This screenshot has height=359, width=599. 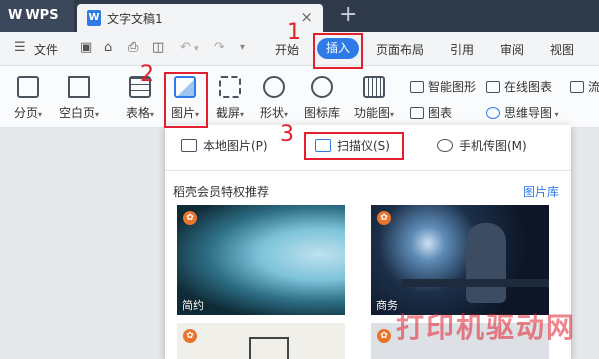 I want to click on page-break-button: 分页▾, so click(x=28, y=98).